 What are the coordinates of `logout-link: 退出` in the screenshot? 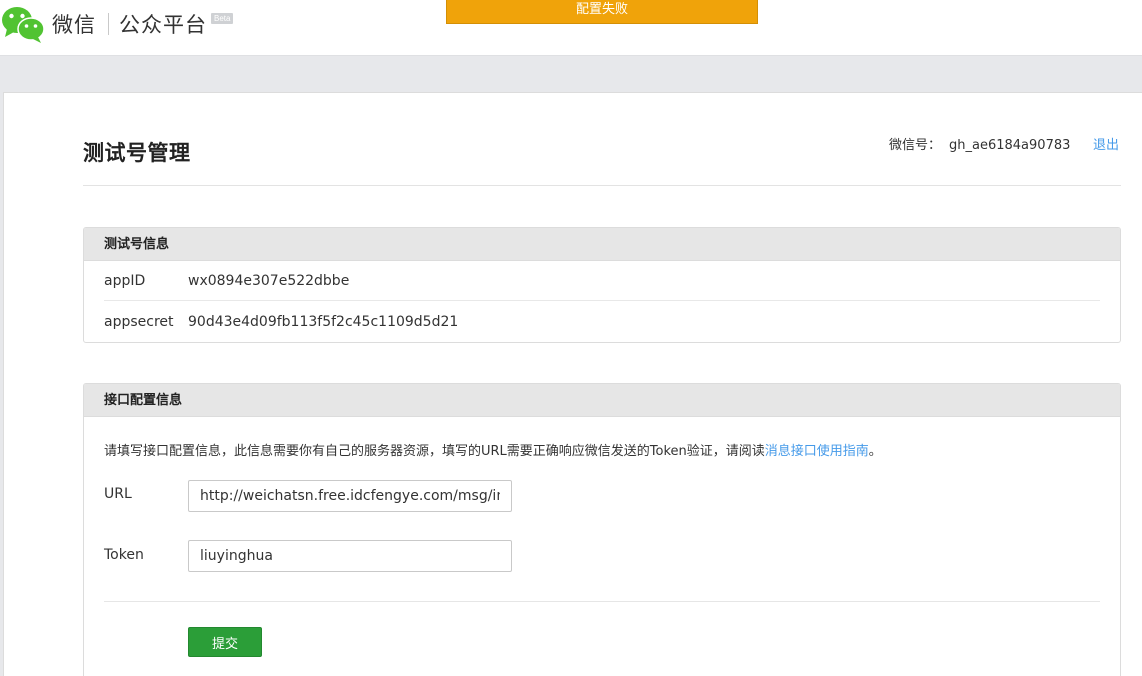 It's located at (1106, 143).